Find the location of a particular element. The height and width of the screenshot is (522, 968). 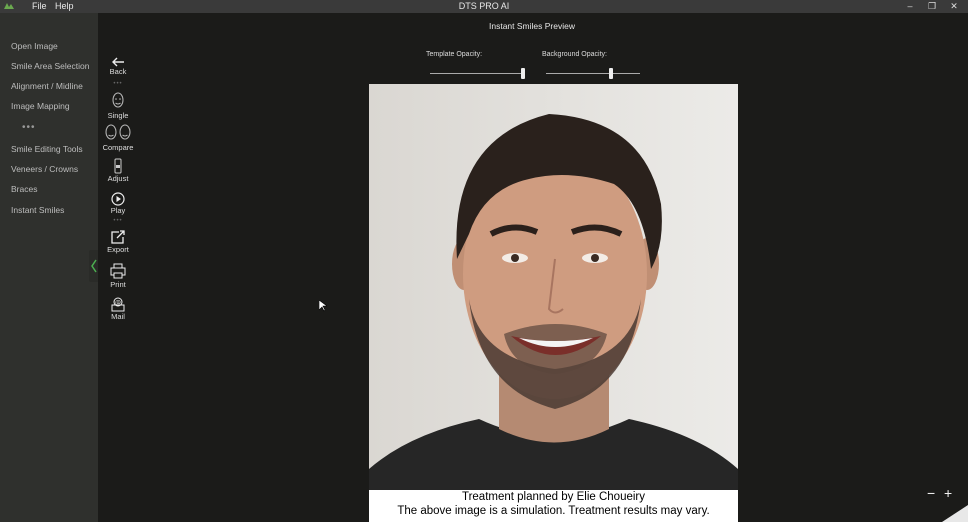

restore-icon: ❐ is located at coordinates (932, 6).